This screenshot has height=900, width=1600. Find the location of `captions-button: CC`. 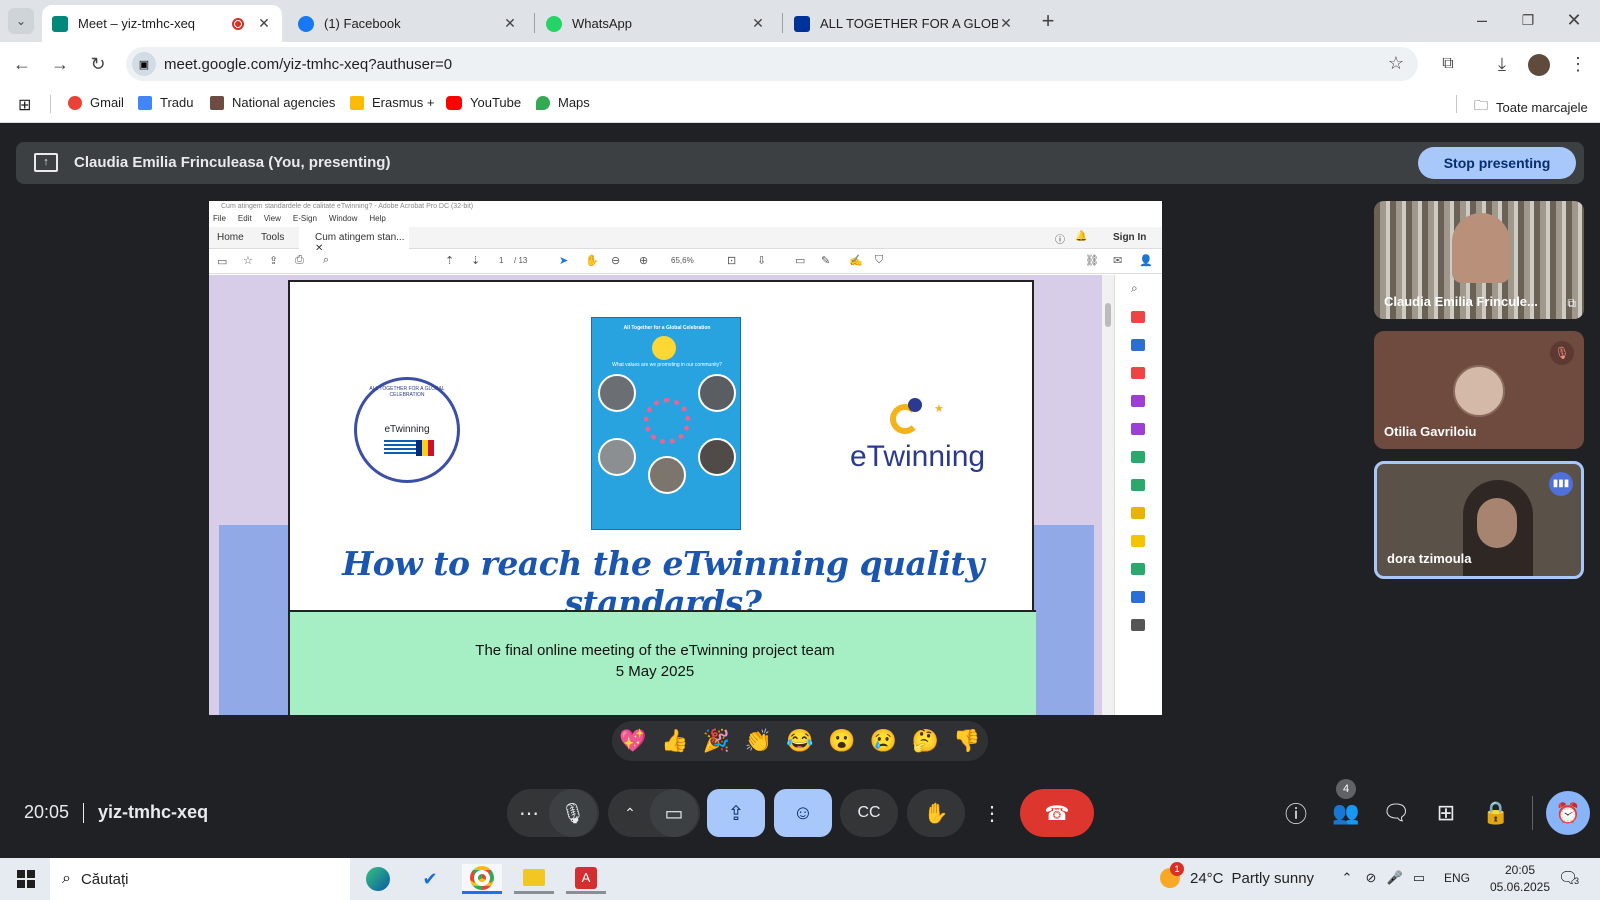

captions-button: CC is located at coordinates (869, 813).